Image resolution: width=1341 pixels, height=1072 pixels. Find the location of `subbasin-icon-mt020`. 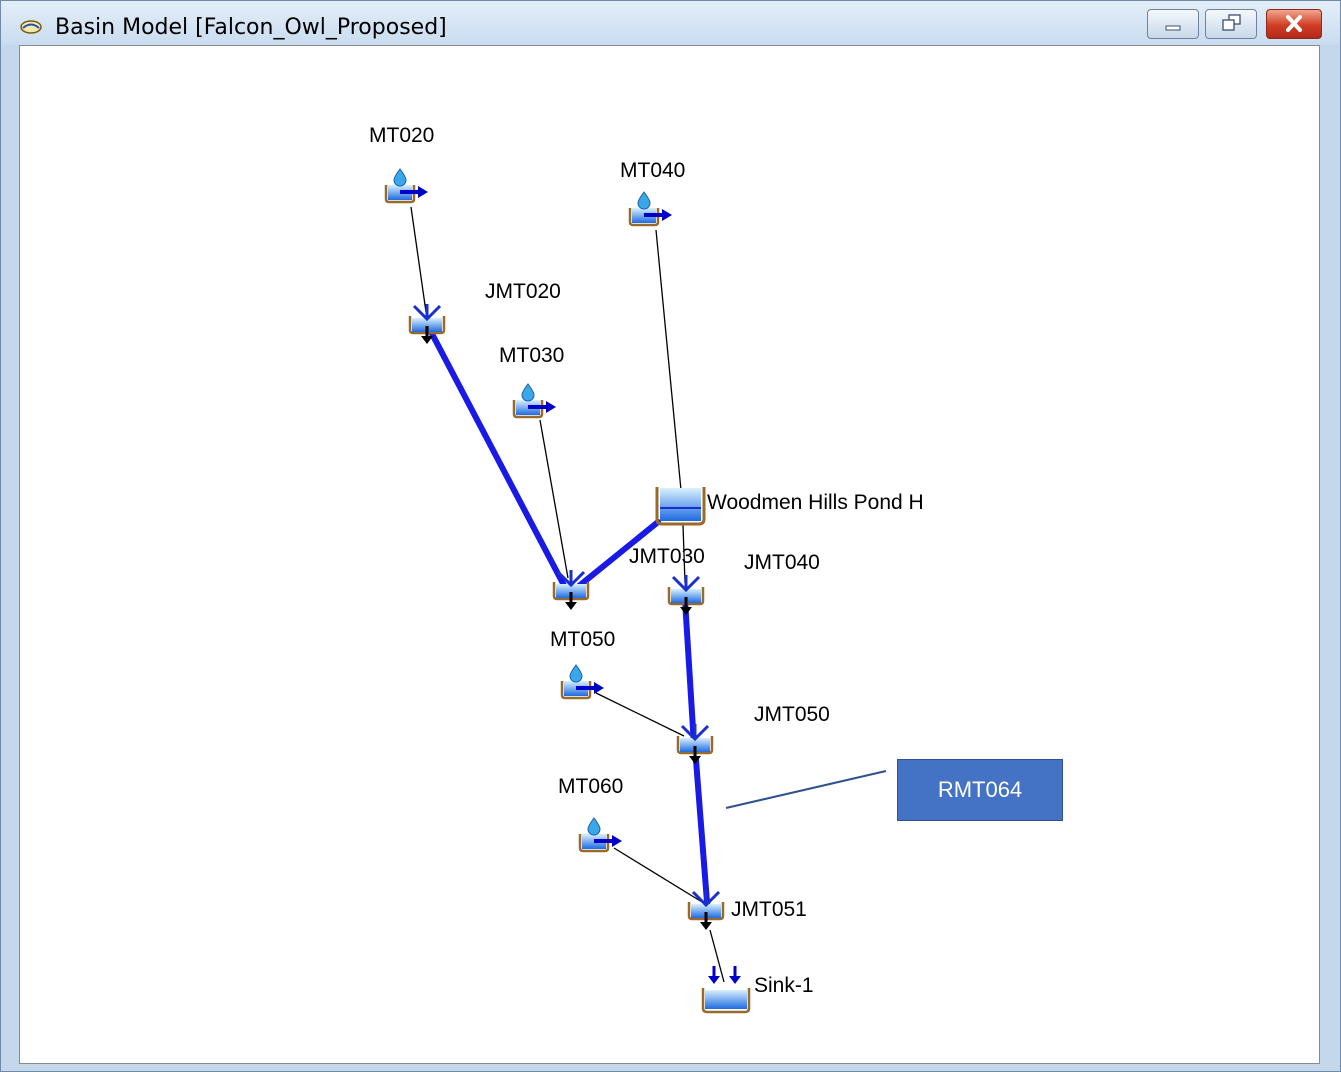

subbasin-icon-mt020 is located at coordinates (407, 185).